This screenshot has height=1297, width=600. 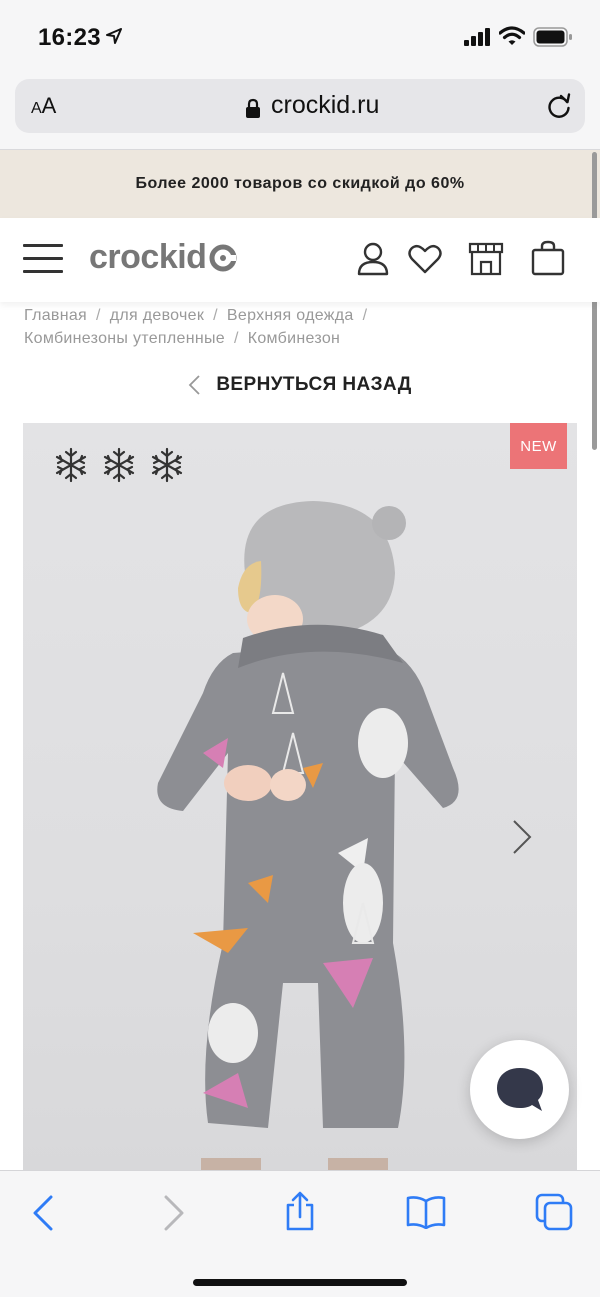 I want to click on back-link: ВЕРНУТЬСЯ НАЗАД, so click(x=300, y=385).